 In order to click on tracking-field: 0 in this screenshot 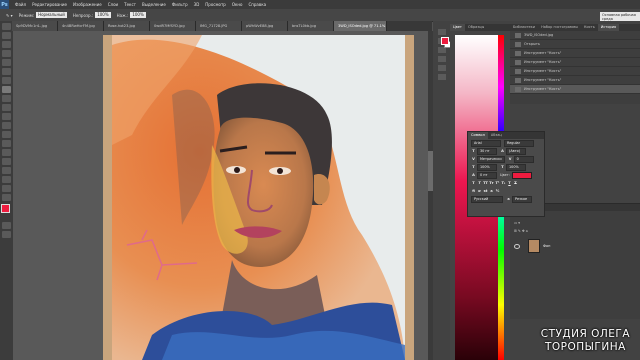, I will do `click(523, 159)`.